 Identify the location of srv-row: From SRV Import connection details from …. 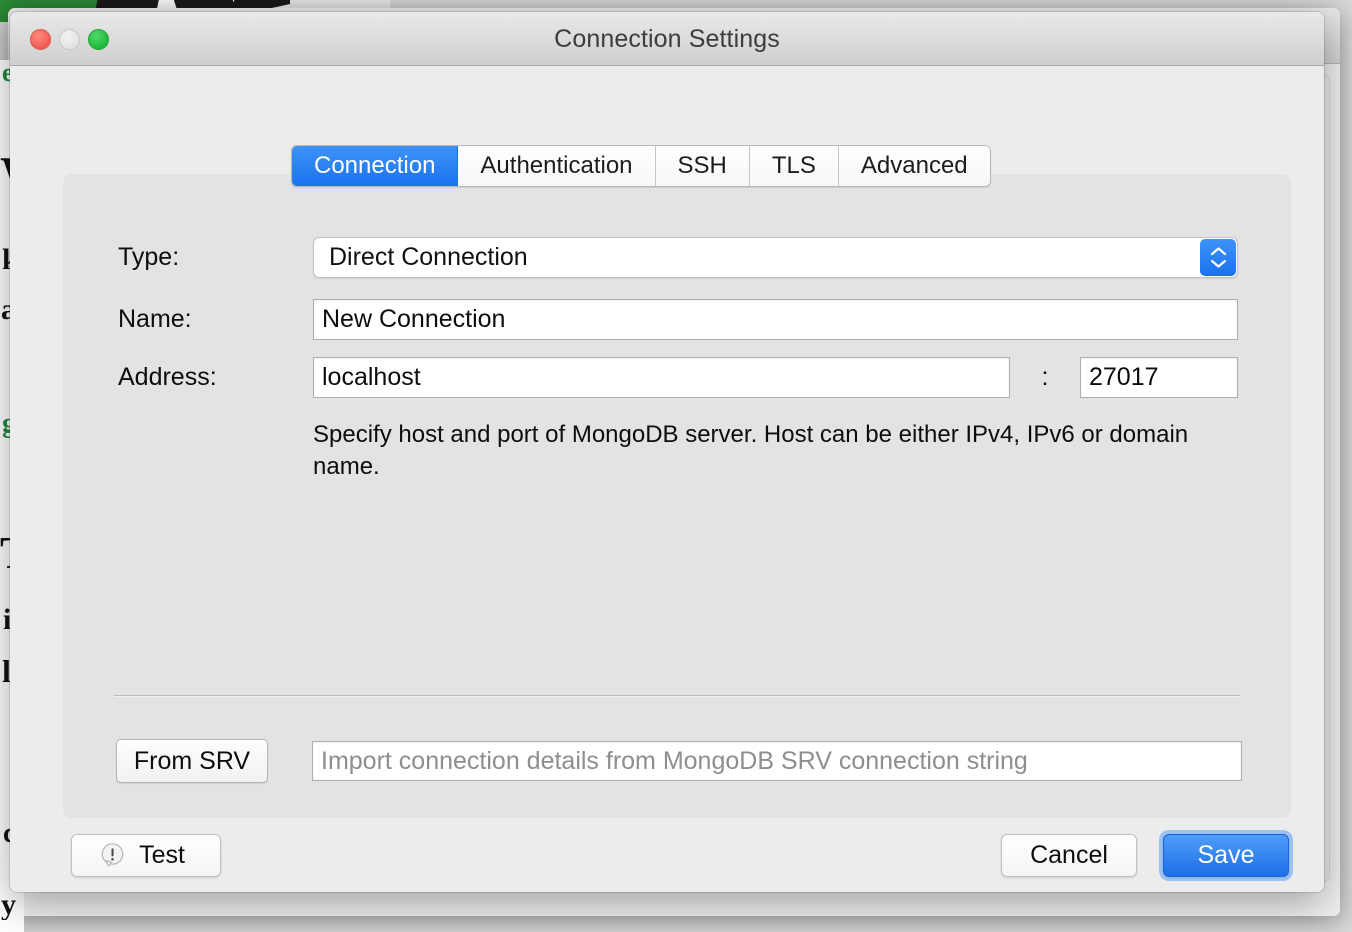
(679, 761).